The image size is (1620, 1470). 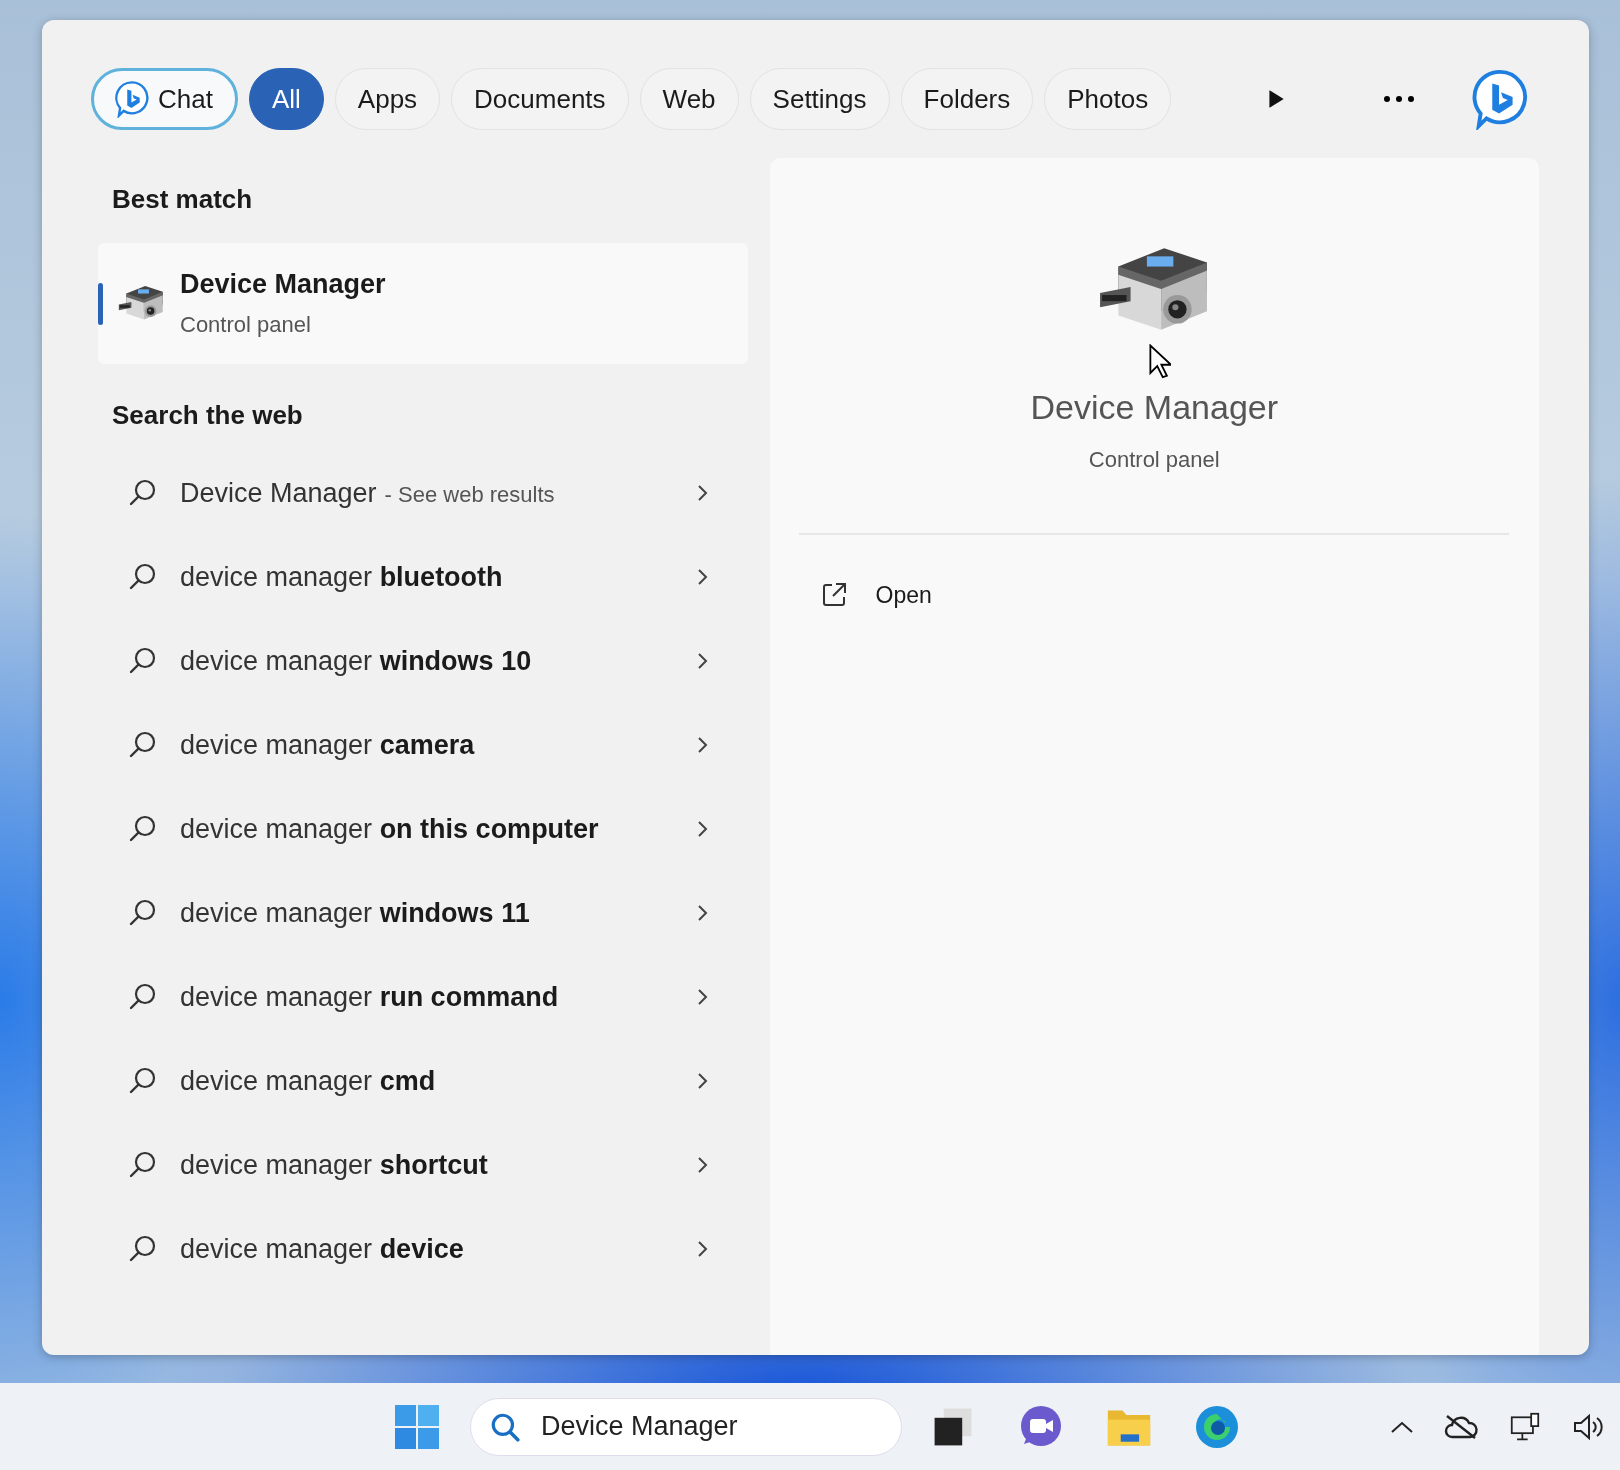 I want to click on filter-tab: Photos, so click(x=1108, y=99).